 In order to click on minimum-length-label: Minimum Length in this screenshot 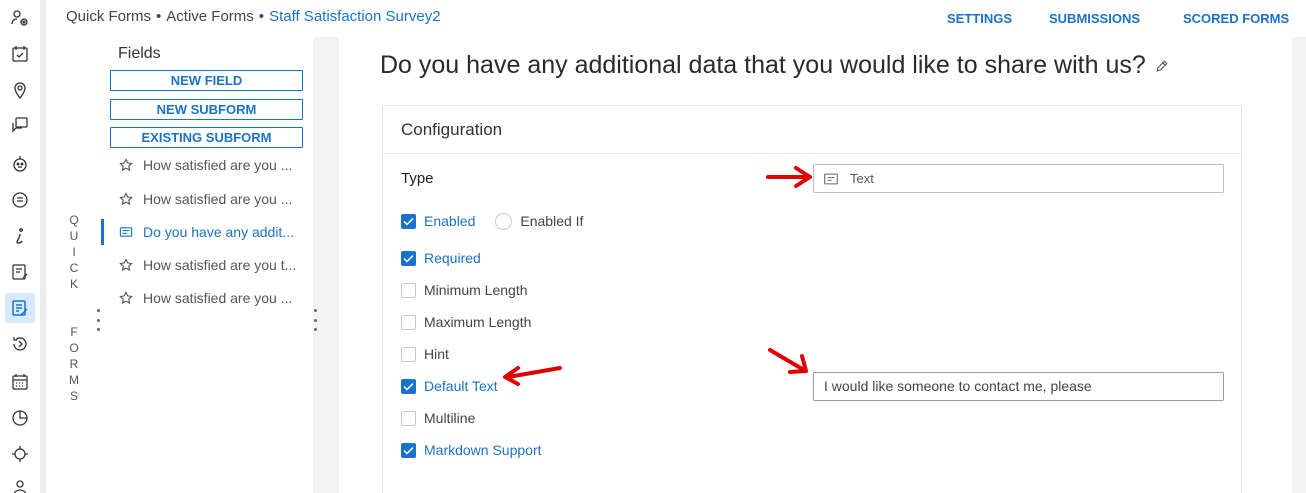, I will do `click(476, 290)`.